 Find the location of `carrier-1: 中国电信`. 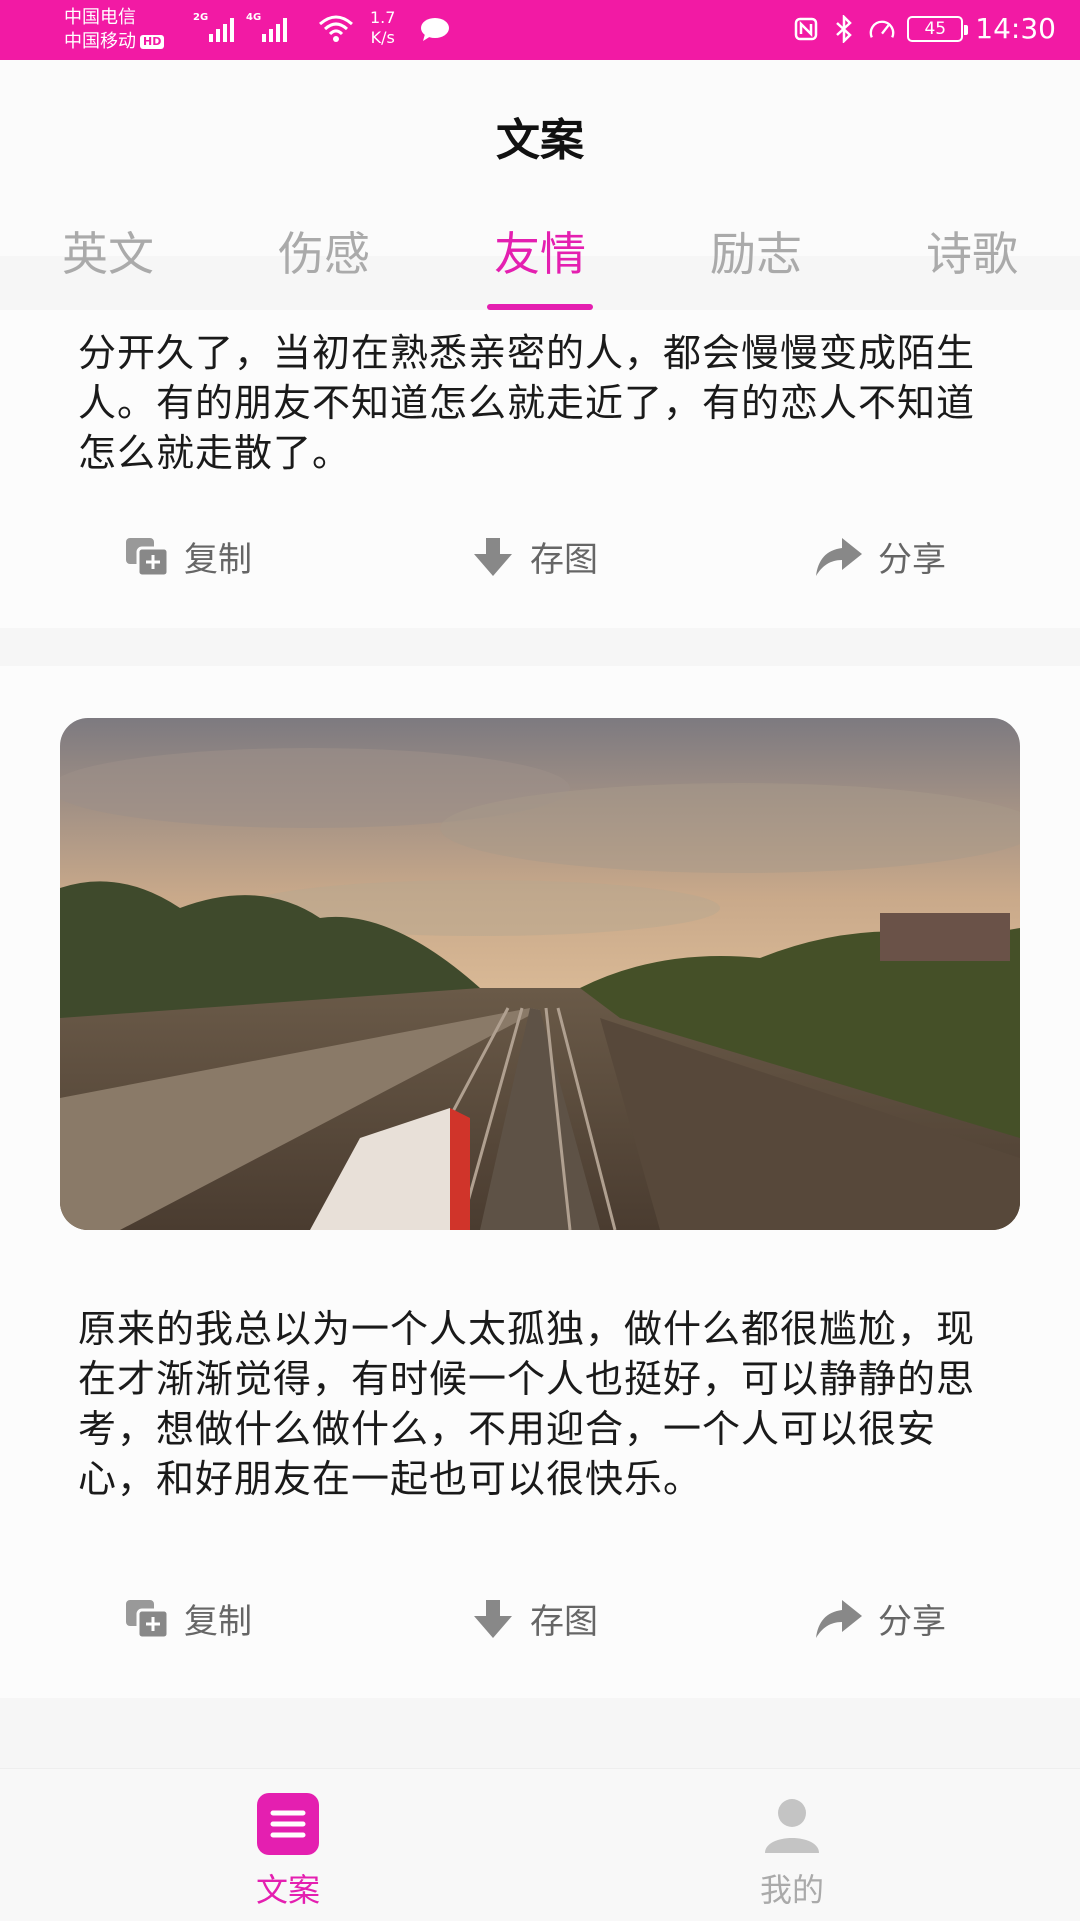

carrier-1: 中国电信 is located at coordinates (100, 17).